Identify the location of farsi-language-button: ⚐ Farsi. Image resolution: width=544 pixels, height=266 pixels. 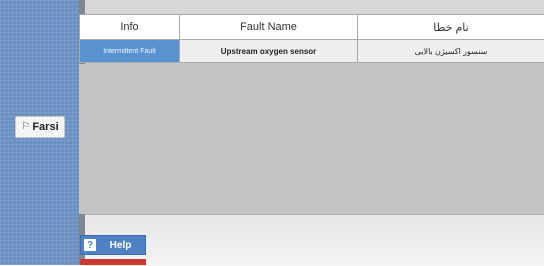
(40, 127).